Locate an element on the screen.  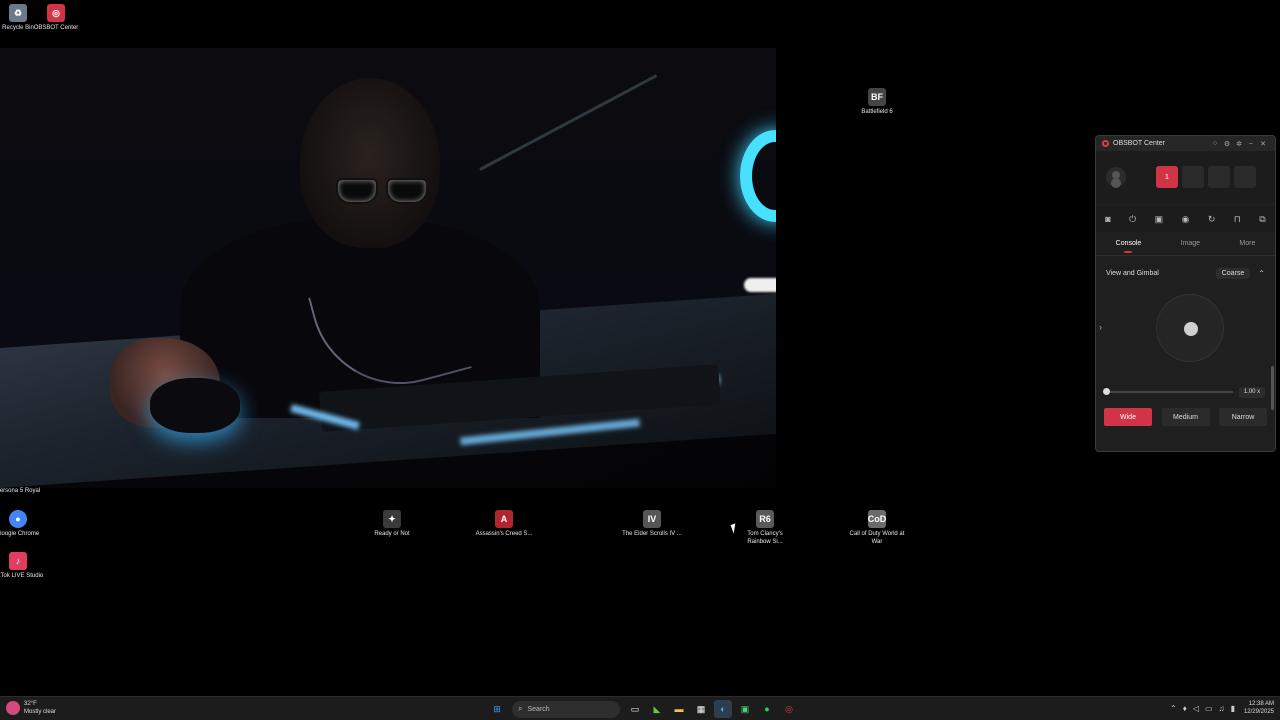
camera-toolbar: ◙ ⏻ ▣ ◉ ↻ ⊓ ⧉ is located at coordinates (1185, 219).